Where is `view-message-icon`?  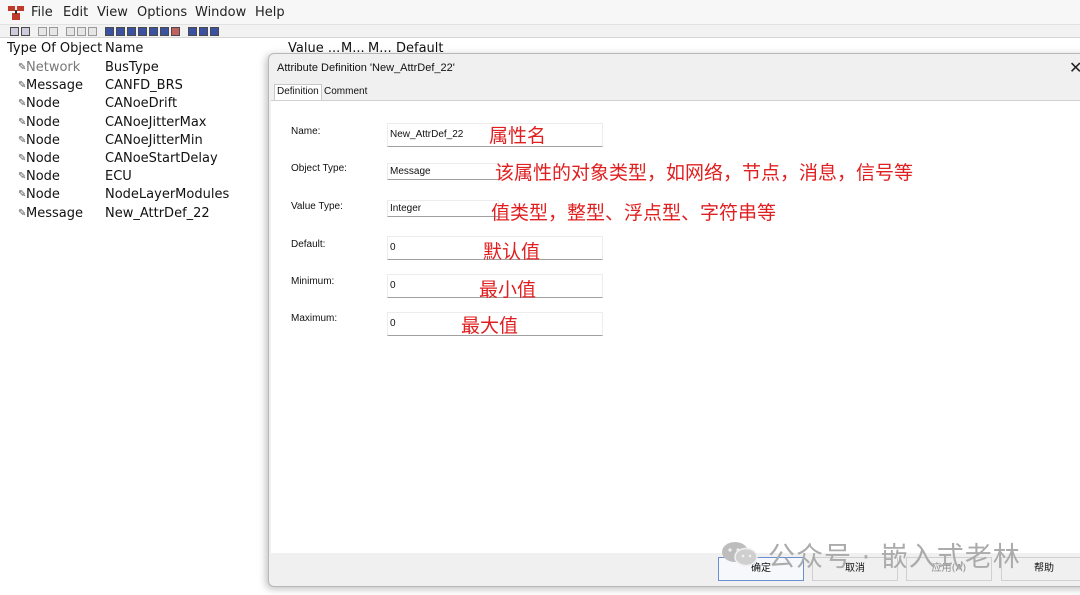 view-message-icon is located at coordinates (131, 31).